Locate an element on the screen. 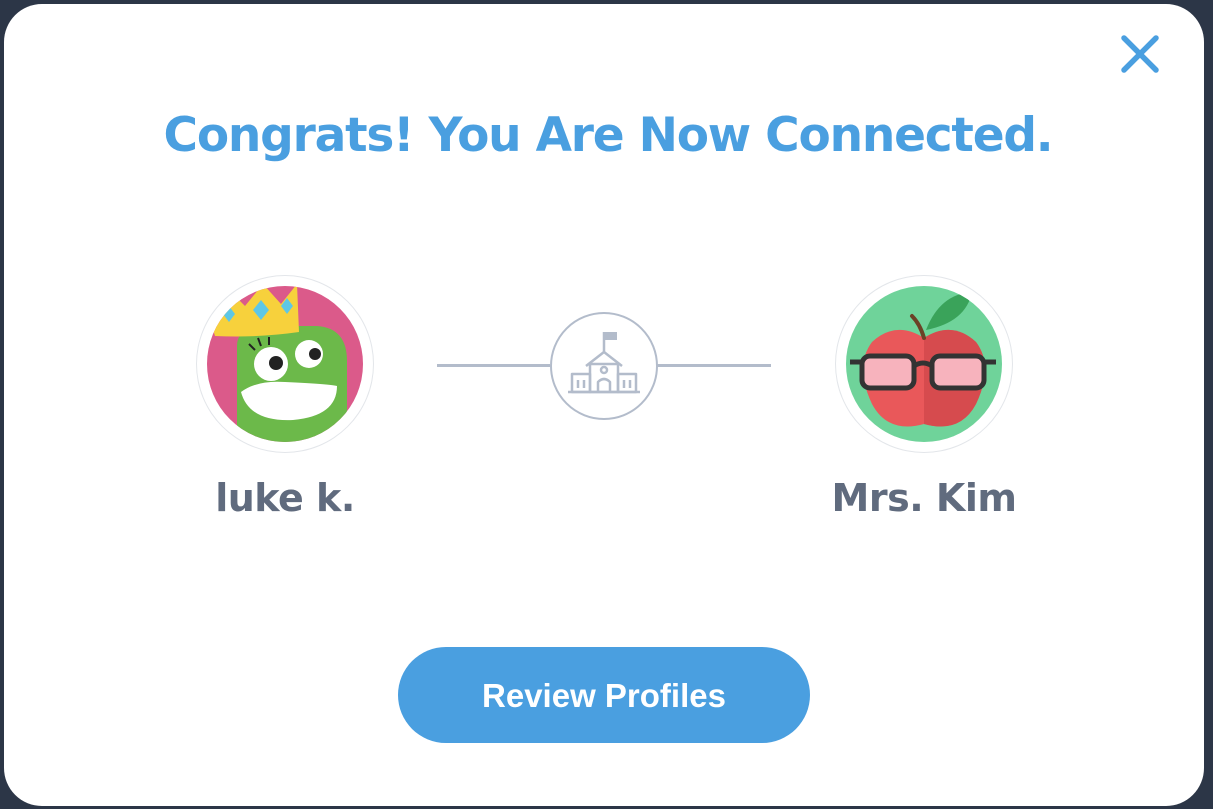 This screenshot has height=809, width=1213. teacher-avatar is located at coordinates (924, 364).